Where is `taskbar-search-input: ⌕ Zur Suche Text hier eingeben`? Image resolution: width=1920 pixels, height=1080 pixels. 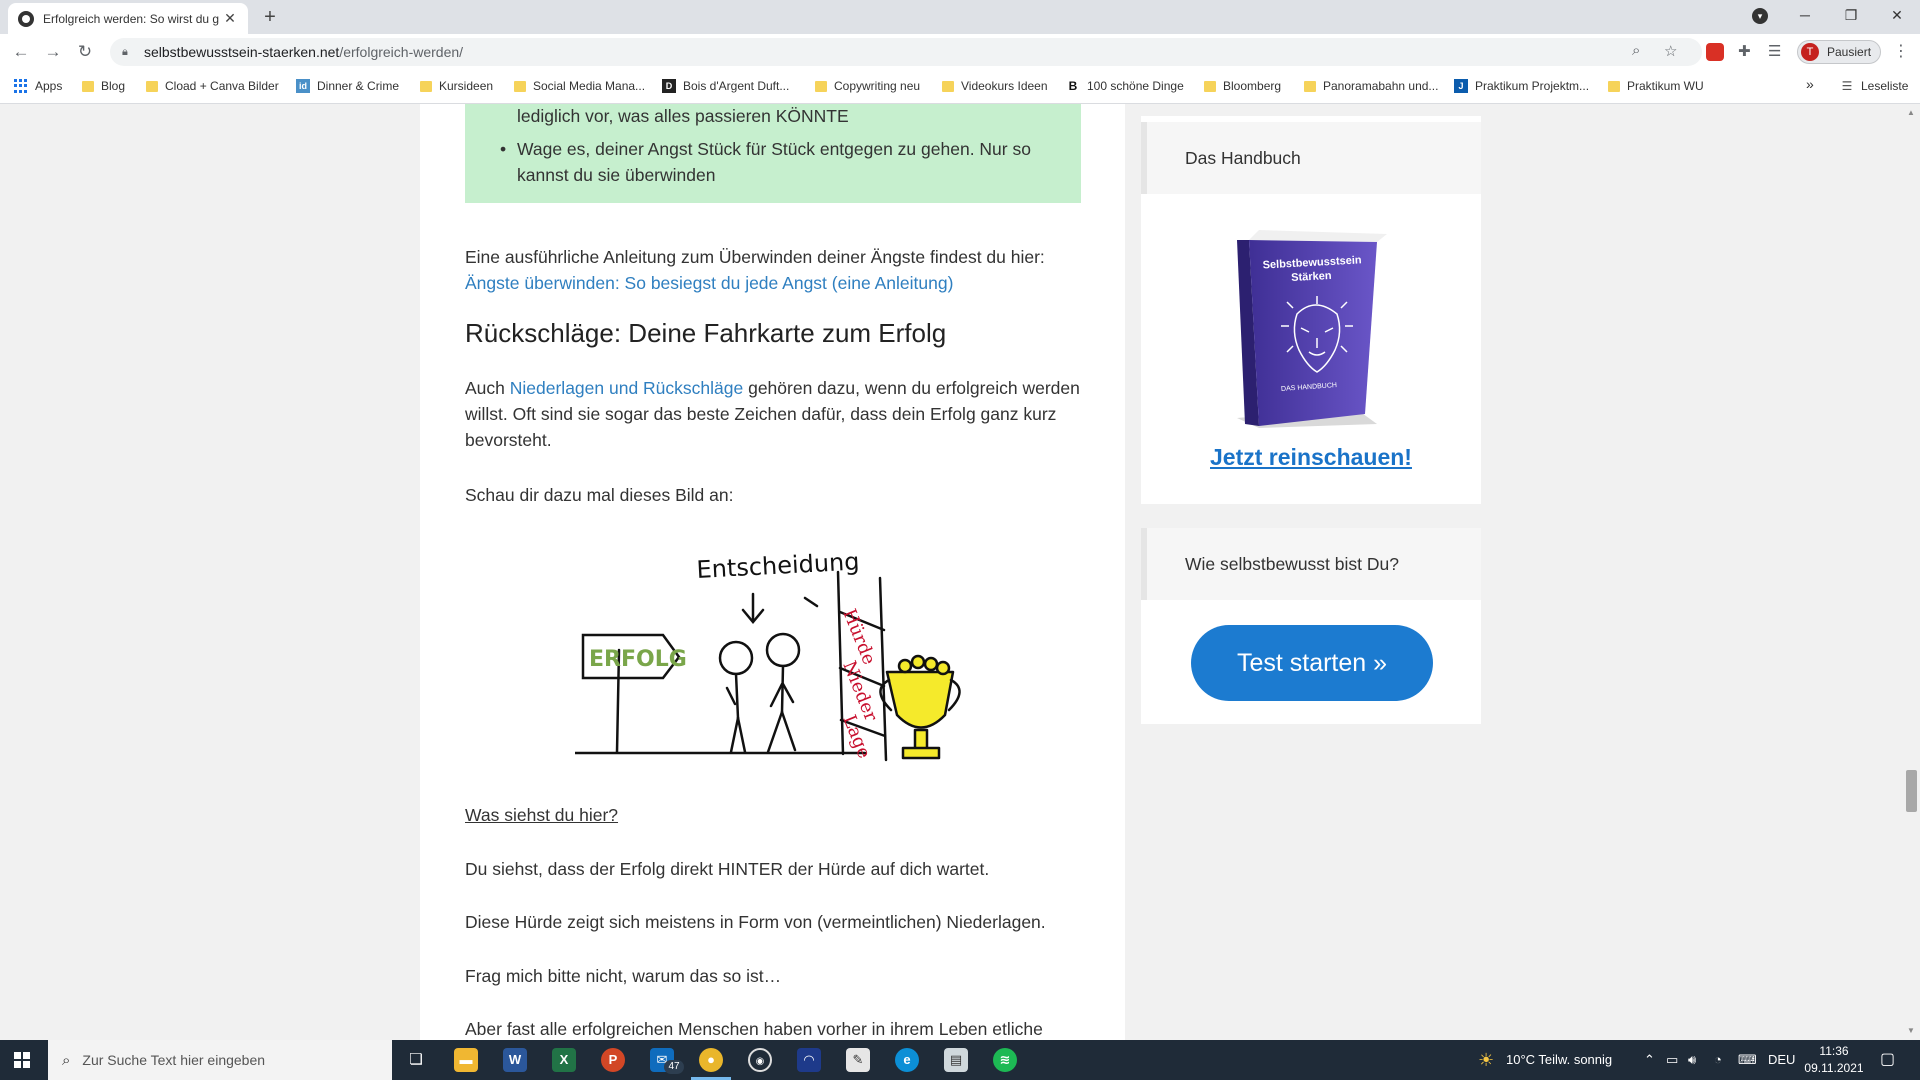
taskbar-search-input: ⌕ Zur Suche Text hier eingeben is located at coordinates (220, 1060).